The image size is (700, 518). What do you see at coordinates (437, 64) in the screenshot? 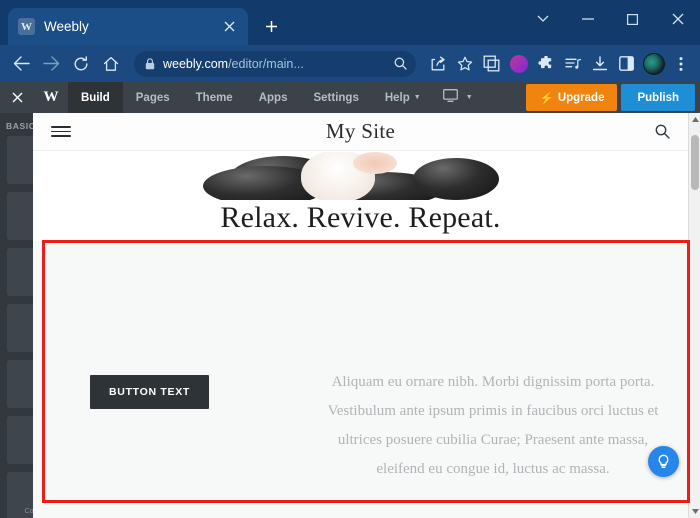
I see `share-icon` at bounding box center [437, 64].